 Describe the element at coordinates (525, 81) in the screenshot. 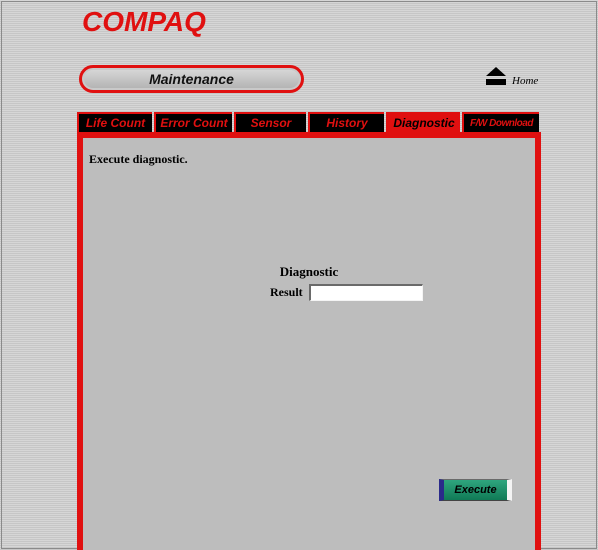

I see `home-label: Home` at that location.